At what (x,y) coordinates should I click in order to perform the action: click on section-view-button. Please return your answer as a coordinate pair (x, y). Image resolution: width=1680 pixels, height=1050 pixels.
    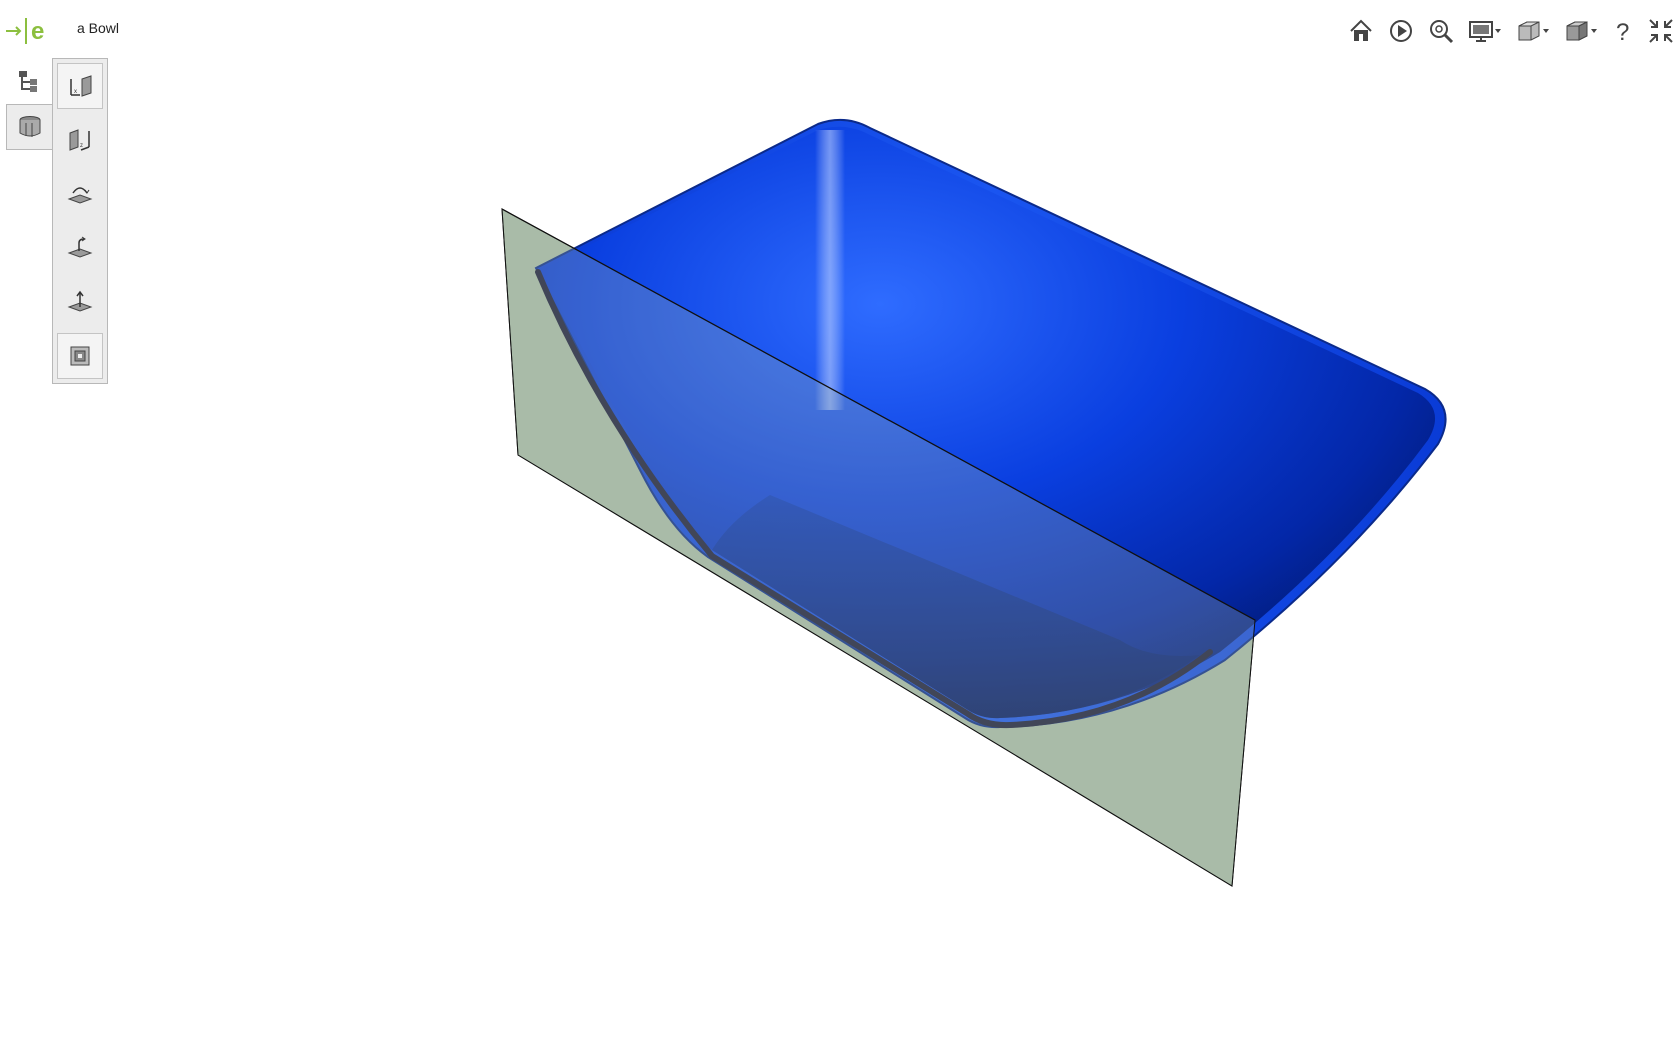
    Looking at the image, I should click on (80, 356).